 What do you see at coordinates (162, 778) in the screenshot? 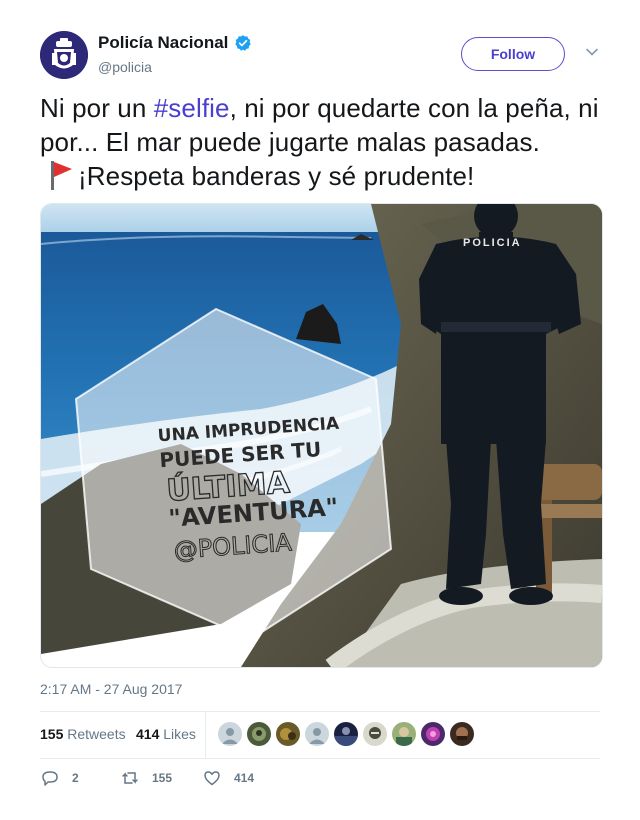
I see `retweet-count: 155` at bounding box center [162, 778].